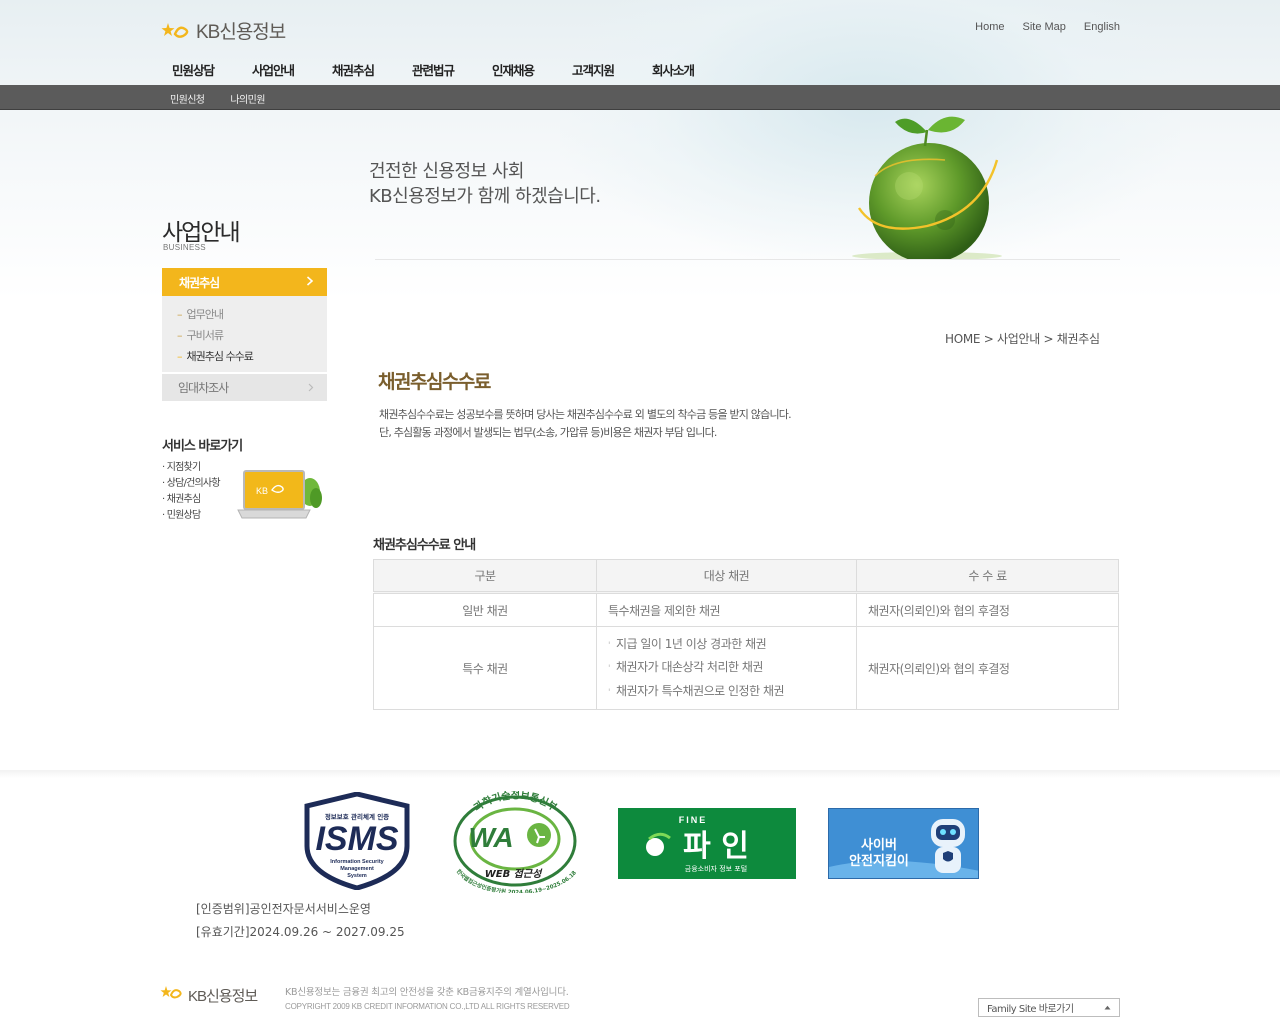 This screenshot has width=1280, height=1024. Describe the element at coordinates (716, 868) in the screenshot. I see `svg-text: 금융소비자 정보 포털` at that location.